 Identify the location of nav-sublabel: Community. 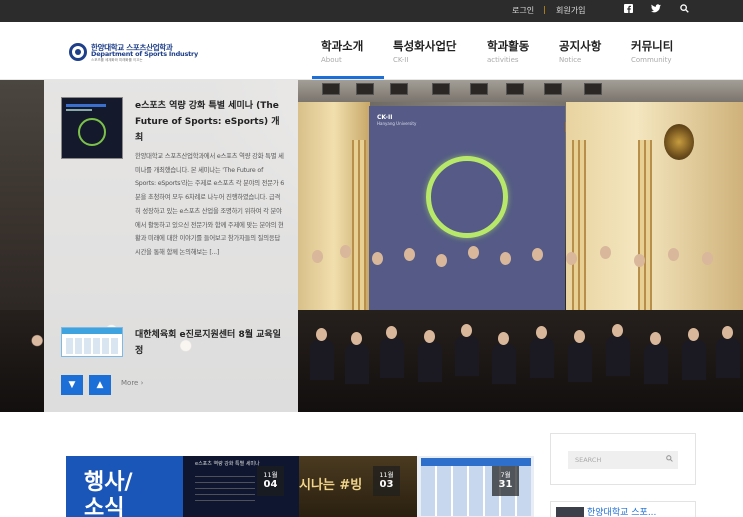
(651, 60).